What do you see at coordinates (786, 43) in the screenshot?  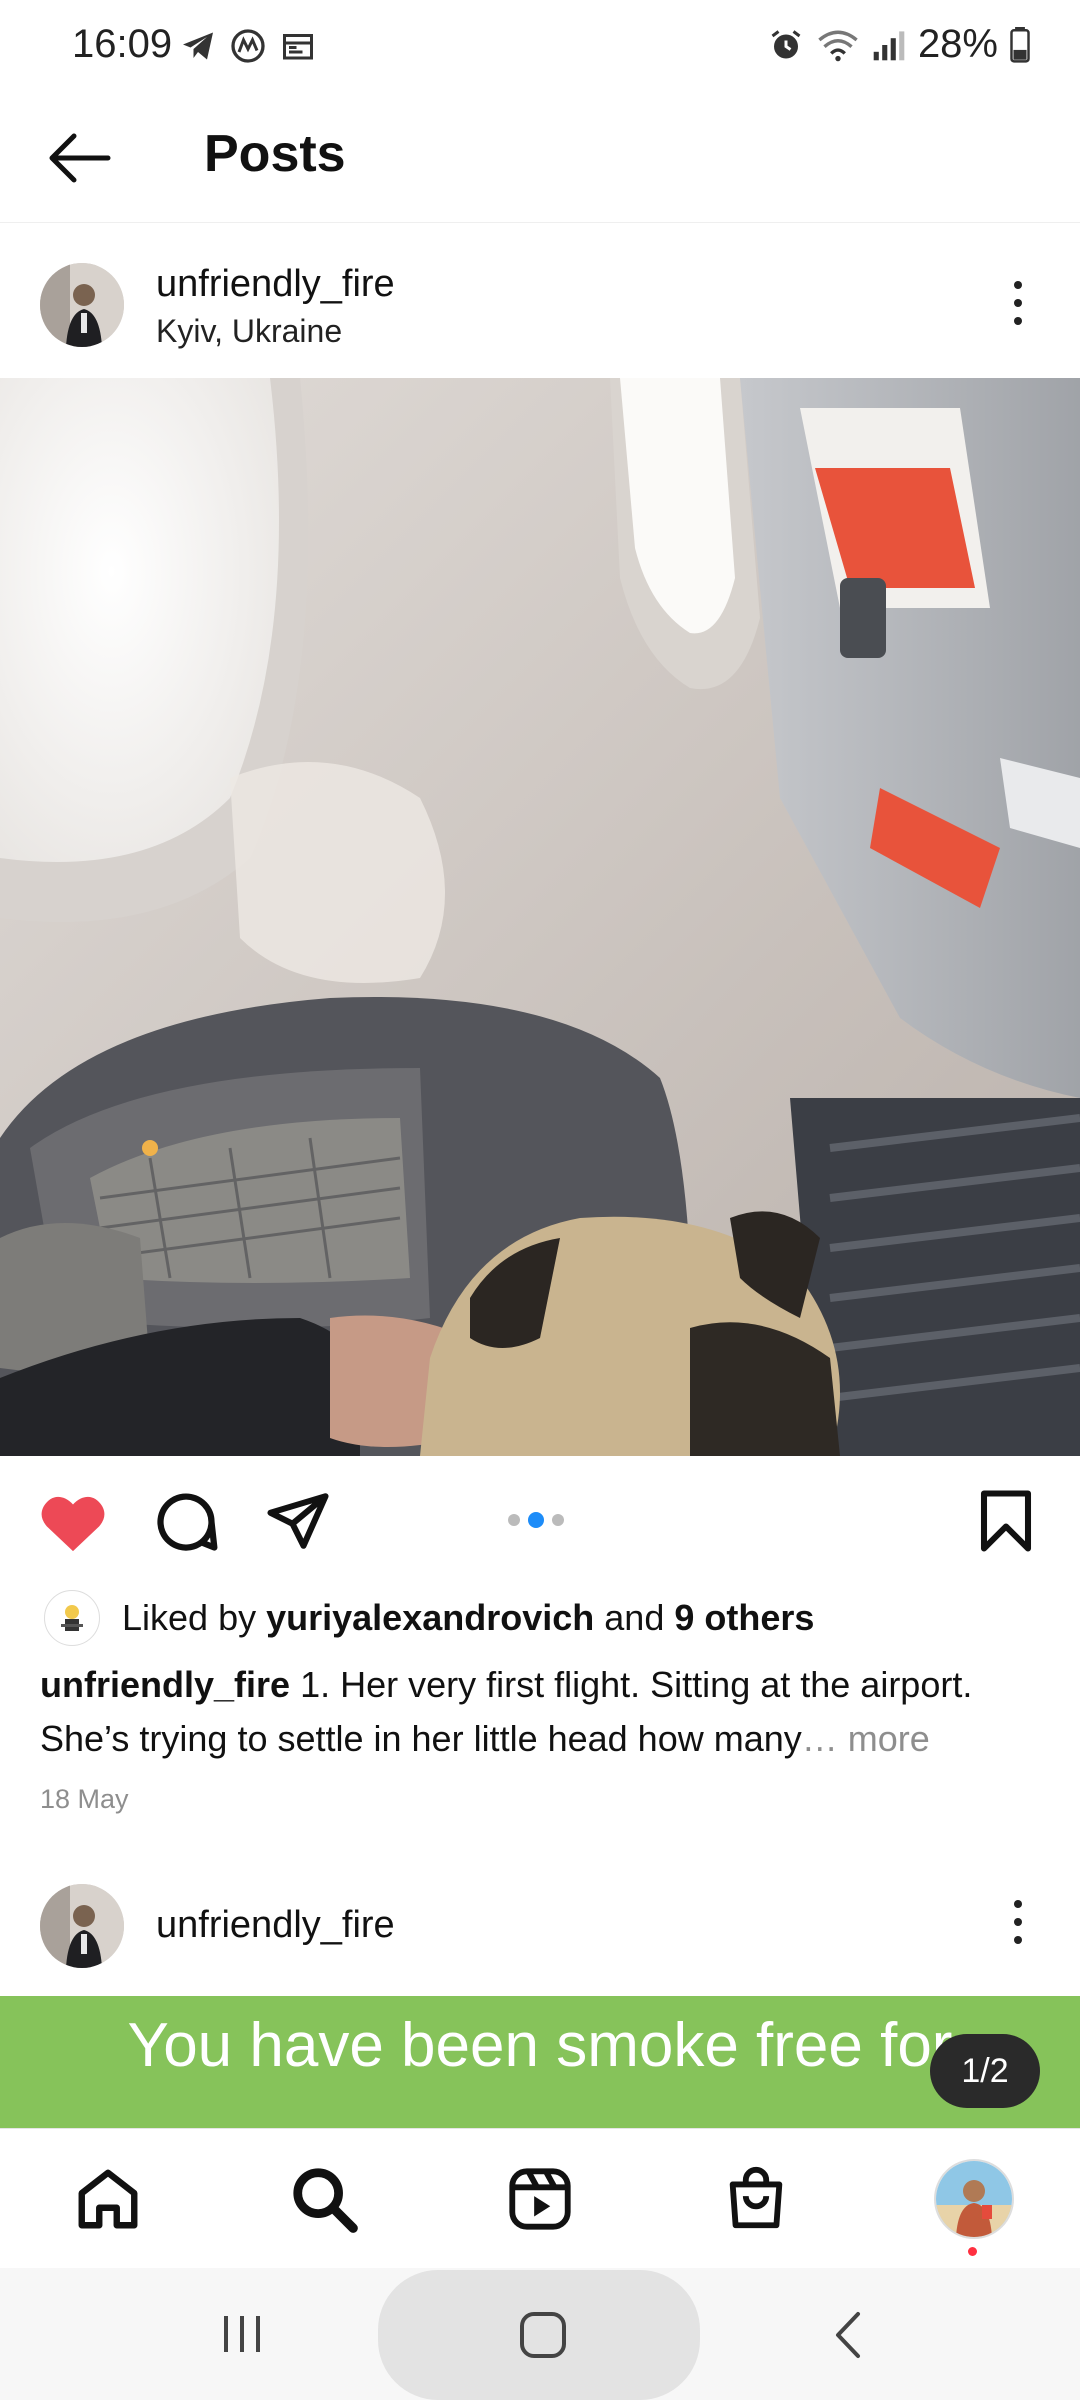 I see `alarm-icon` at bounding box center [786, 43].